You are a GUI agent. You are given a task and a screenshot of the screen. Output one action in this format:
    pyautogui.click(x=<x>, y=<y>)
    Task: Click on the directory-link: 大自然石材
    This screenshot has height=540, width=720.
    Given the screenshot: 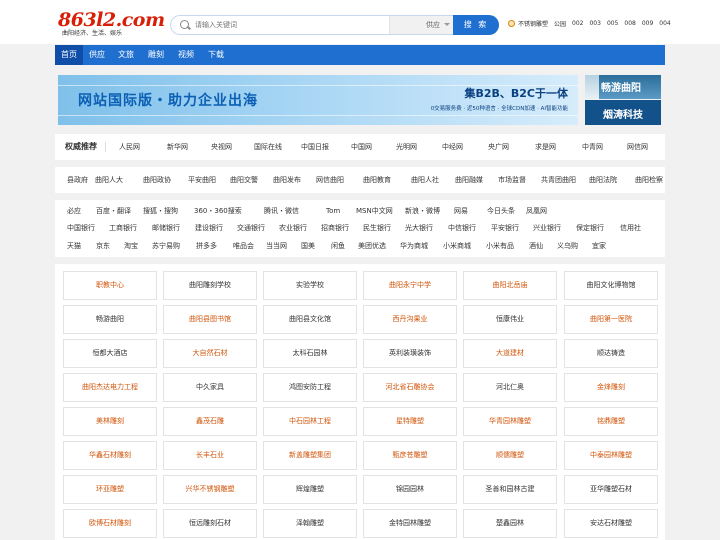 What is the action you would take?
    pyautogui.click(x=210, y=353)
    